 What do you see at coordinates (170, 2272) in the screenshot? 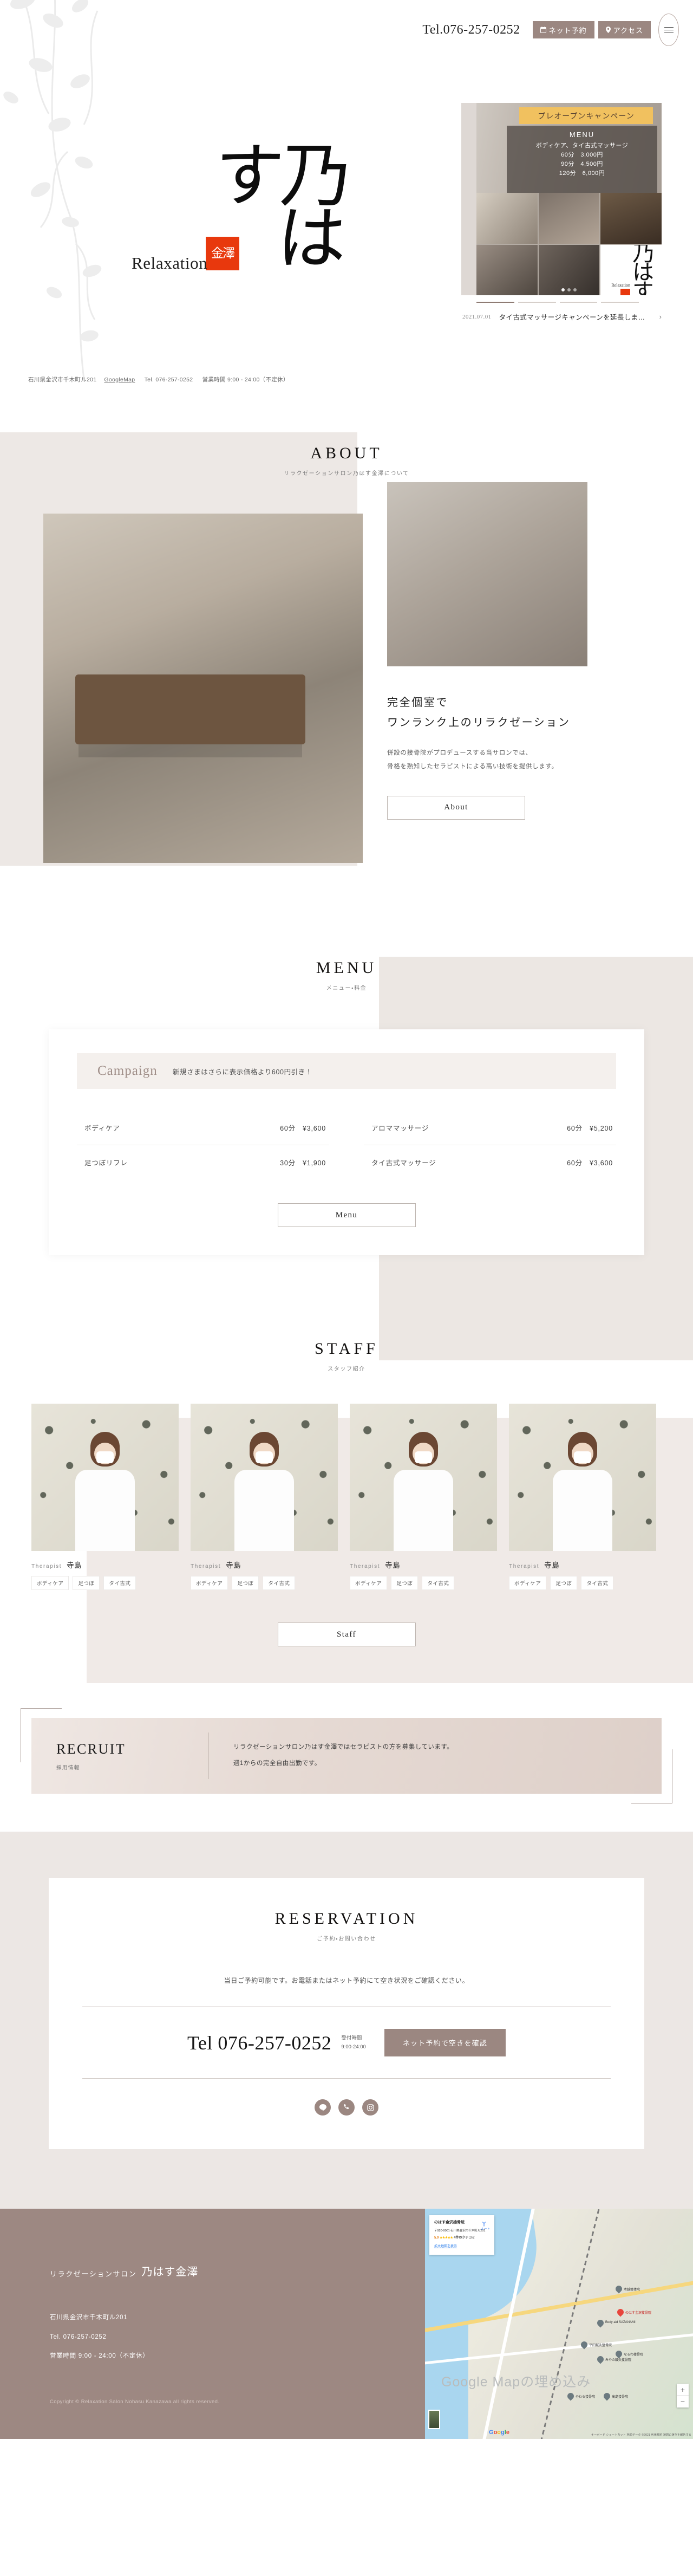
I see `footer-brand-name: 乃はす金澤` at bounding box center [170, 2272].